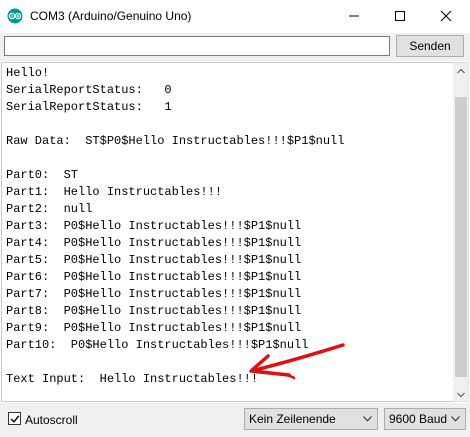 Image resolution: width=470 pixels, height=437 pixels. I want to click on log-line: Part2: null, so click(49, 209).